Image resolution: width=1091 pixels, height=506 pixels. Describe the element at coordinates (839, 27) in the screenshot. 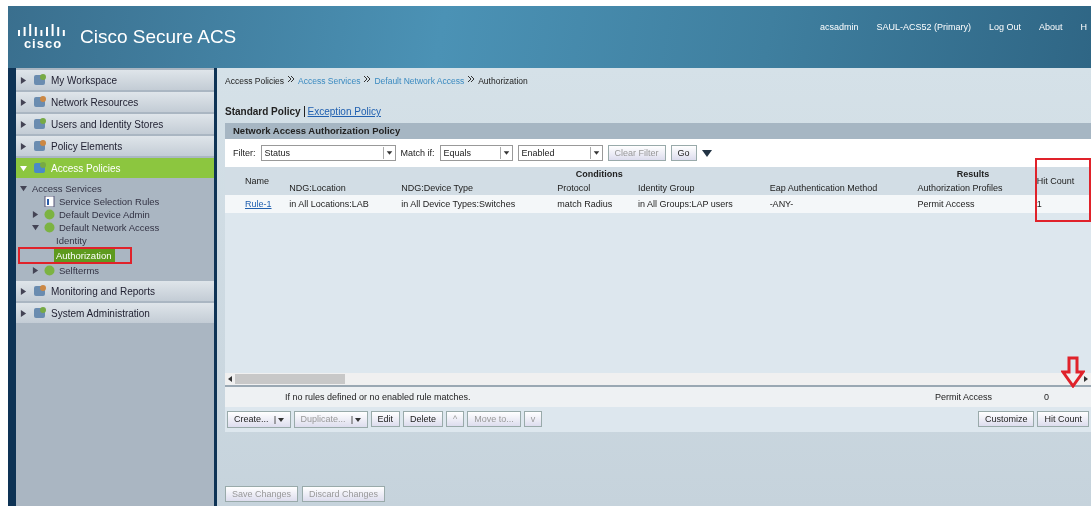

I see `header-link: acsadmin` at that location.